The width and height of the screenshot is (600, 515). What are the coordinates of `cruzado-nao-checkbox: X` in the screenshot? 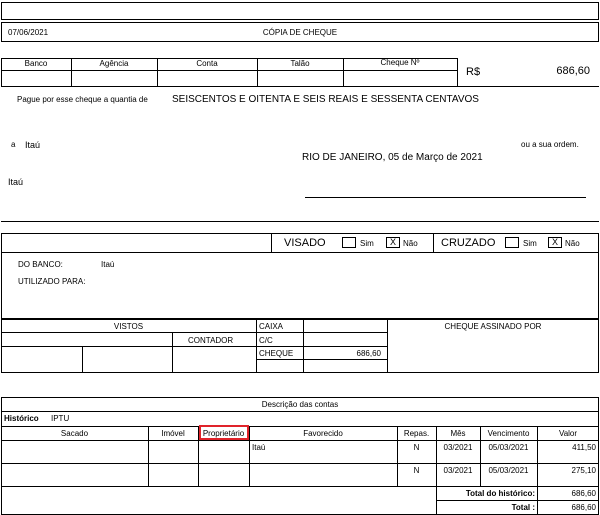 It's located at (555, 242).